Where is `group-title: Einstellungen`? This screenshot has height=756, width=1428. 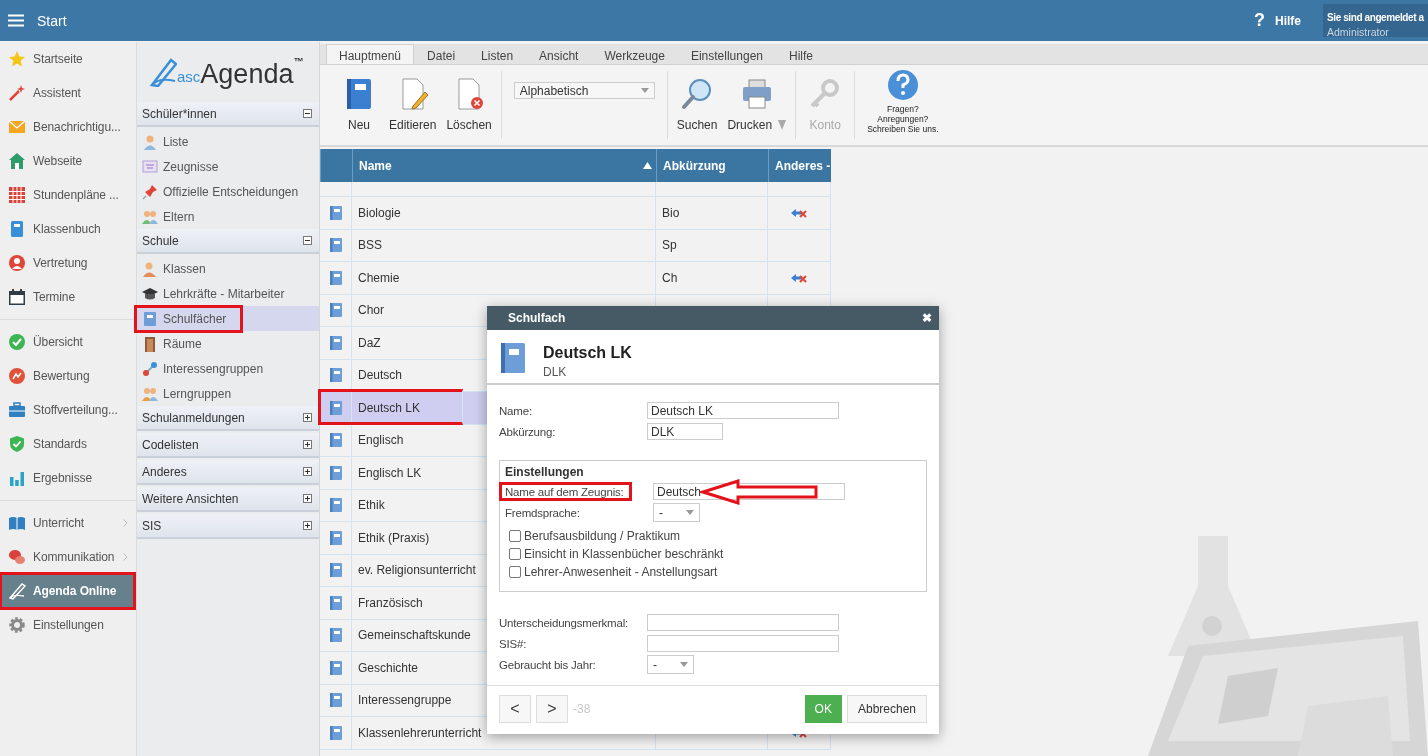
group-title: Einstellungen is located at coordinates (545, 472).